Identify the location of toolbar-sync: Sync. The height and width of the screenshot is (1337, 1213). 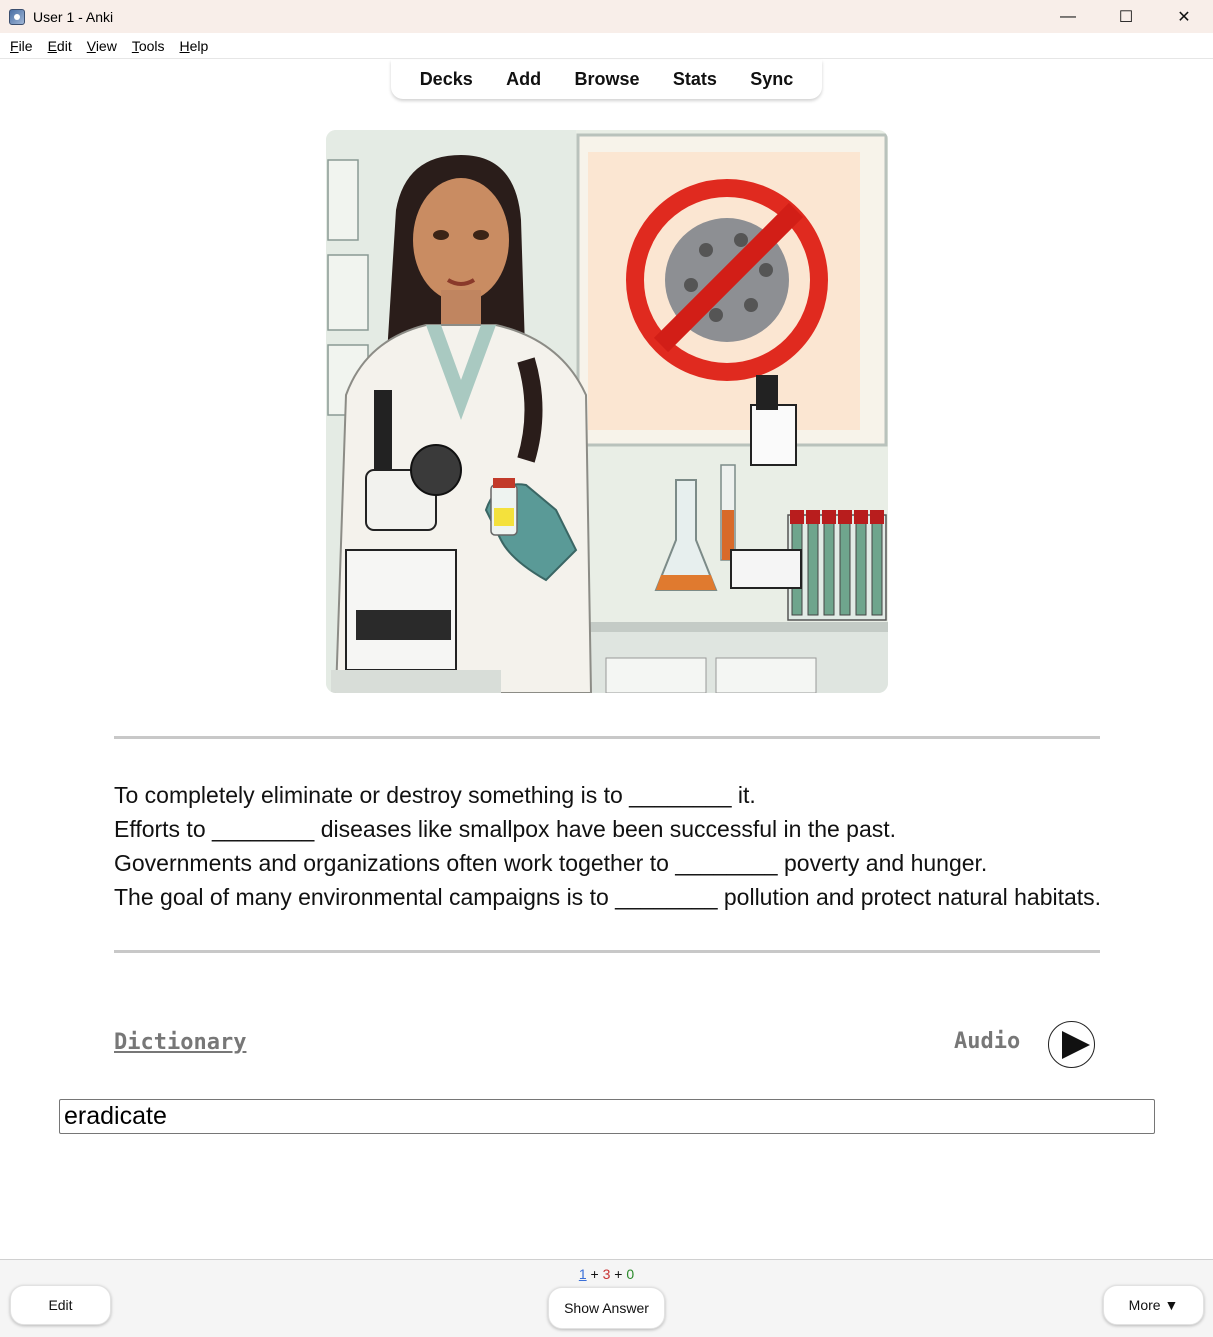
(771, 79).